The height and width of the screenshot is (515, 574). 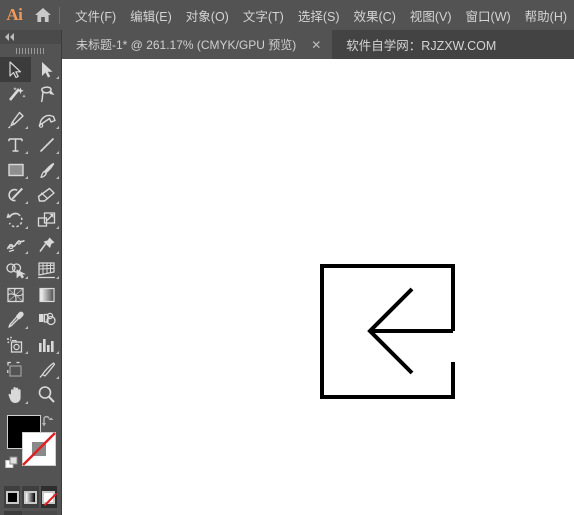 What do you see at coordinates (319, 15) in the screenshot?
I see `menu-select: 选择(S)` at bounding box center [319, 15].